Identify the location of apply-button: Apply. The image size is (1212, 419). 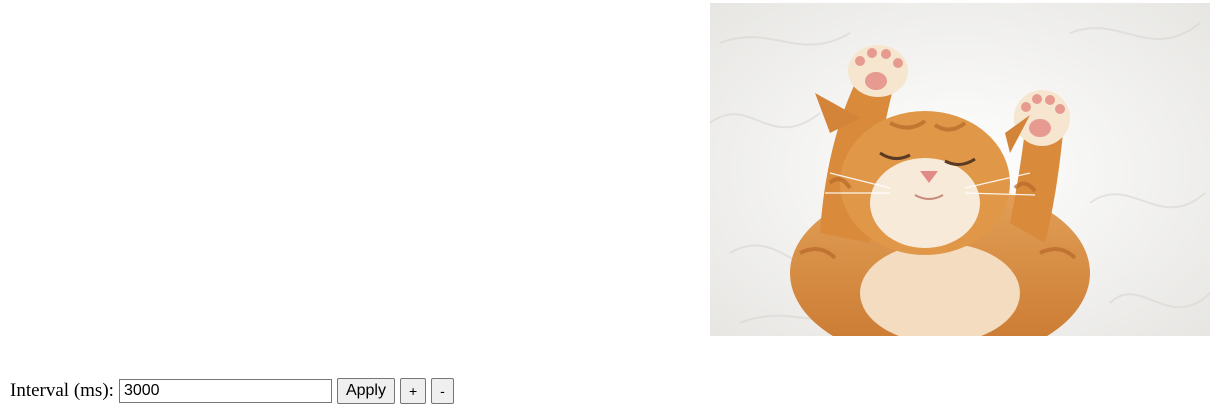
(365, 391).